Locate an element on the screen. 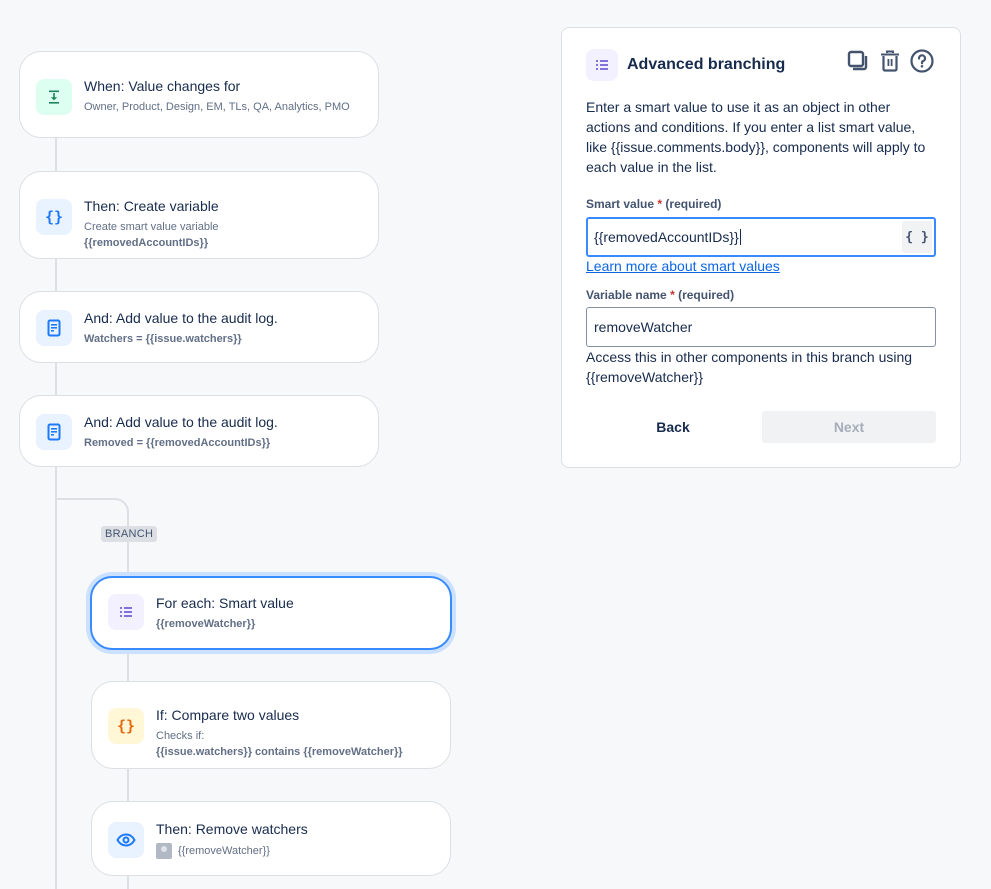 The image size is (991, 889). smart-value-input: {{removedAccountIDs}} { } is located at coordinates (761, 237).